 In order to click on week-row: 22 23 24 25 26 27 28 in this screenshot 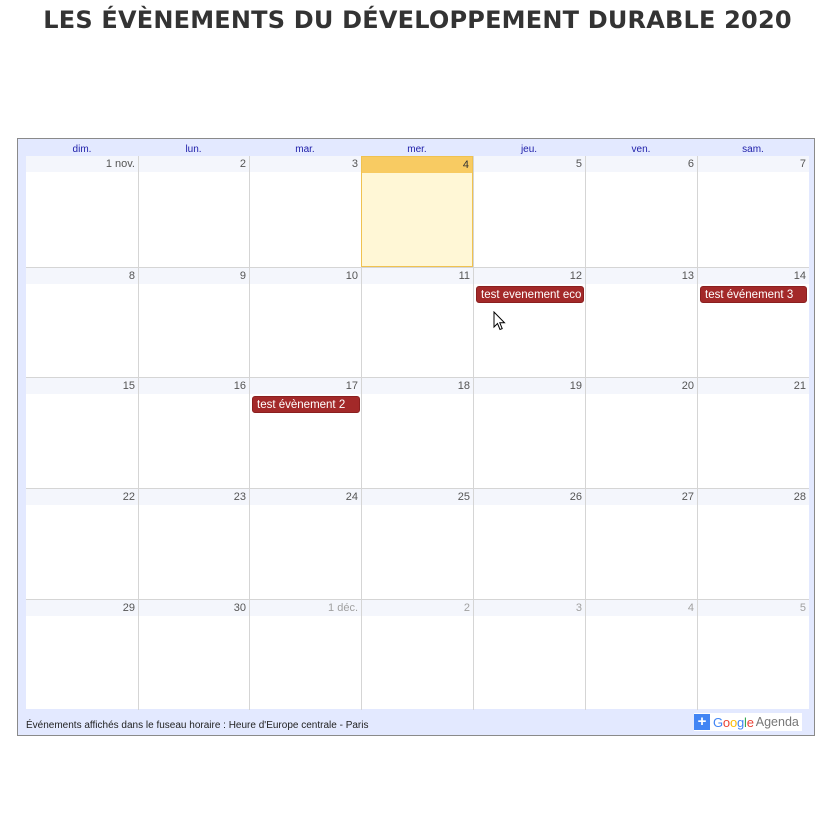, I will do `click(417, 544)`.